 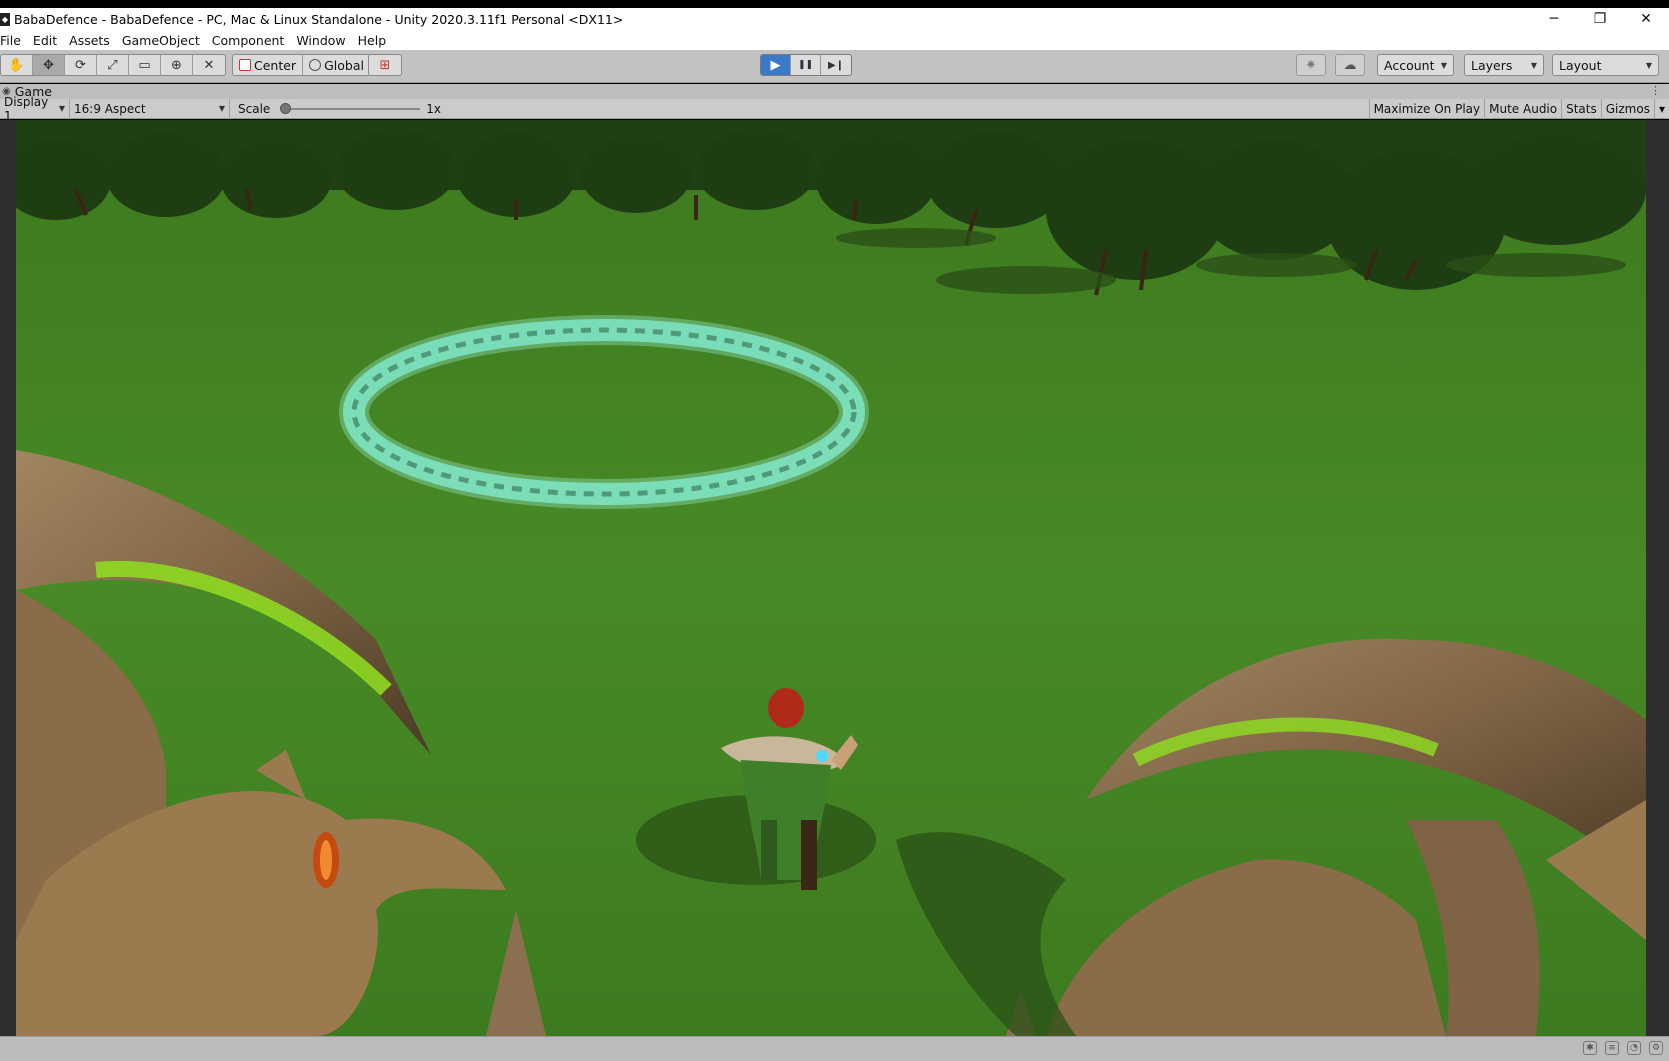 What do you see at coordinates (209, 65) in the screenshot?
I see `custom-tool-icon: ✕` at bounding box center [209, 65].